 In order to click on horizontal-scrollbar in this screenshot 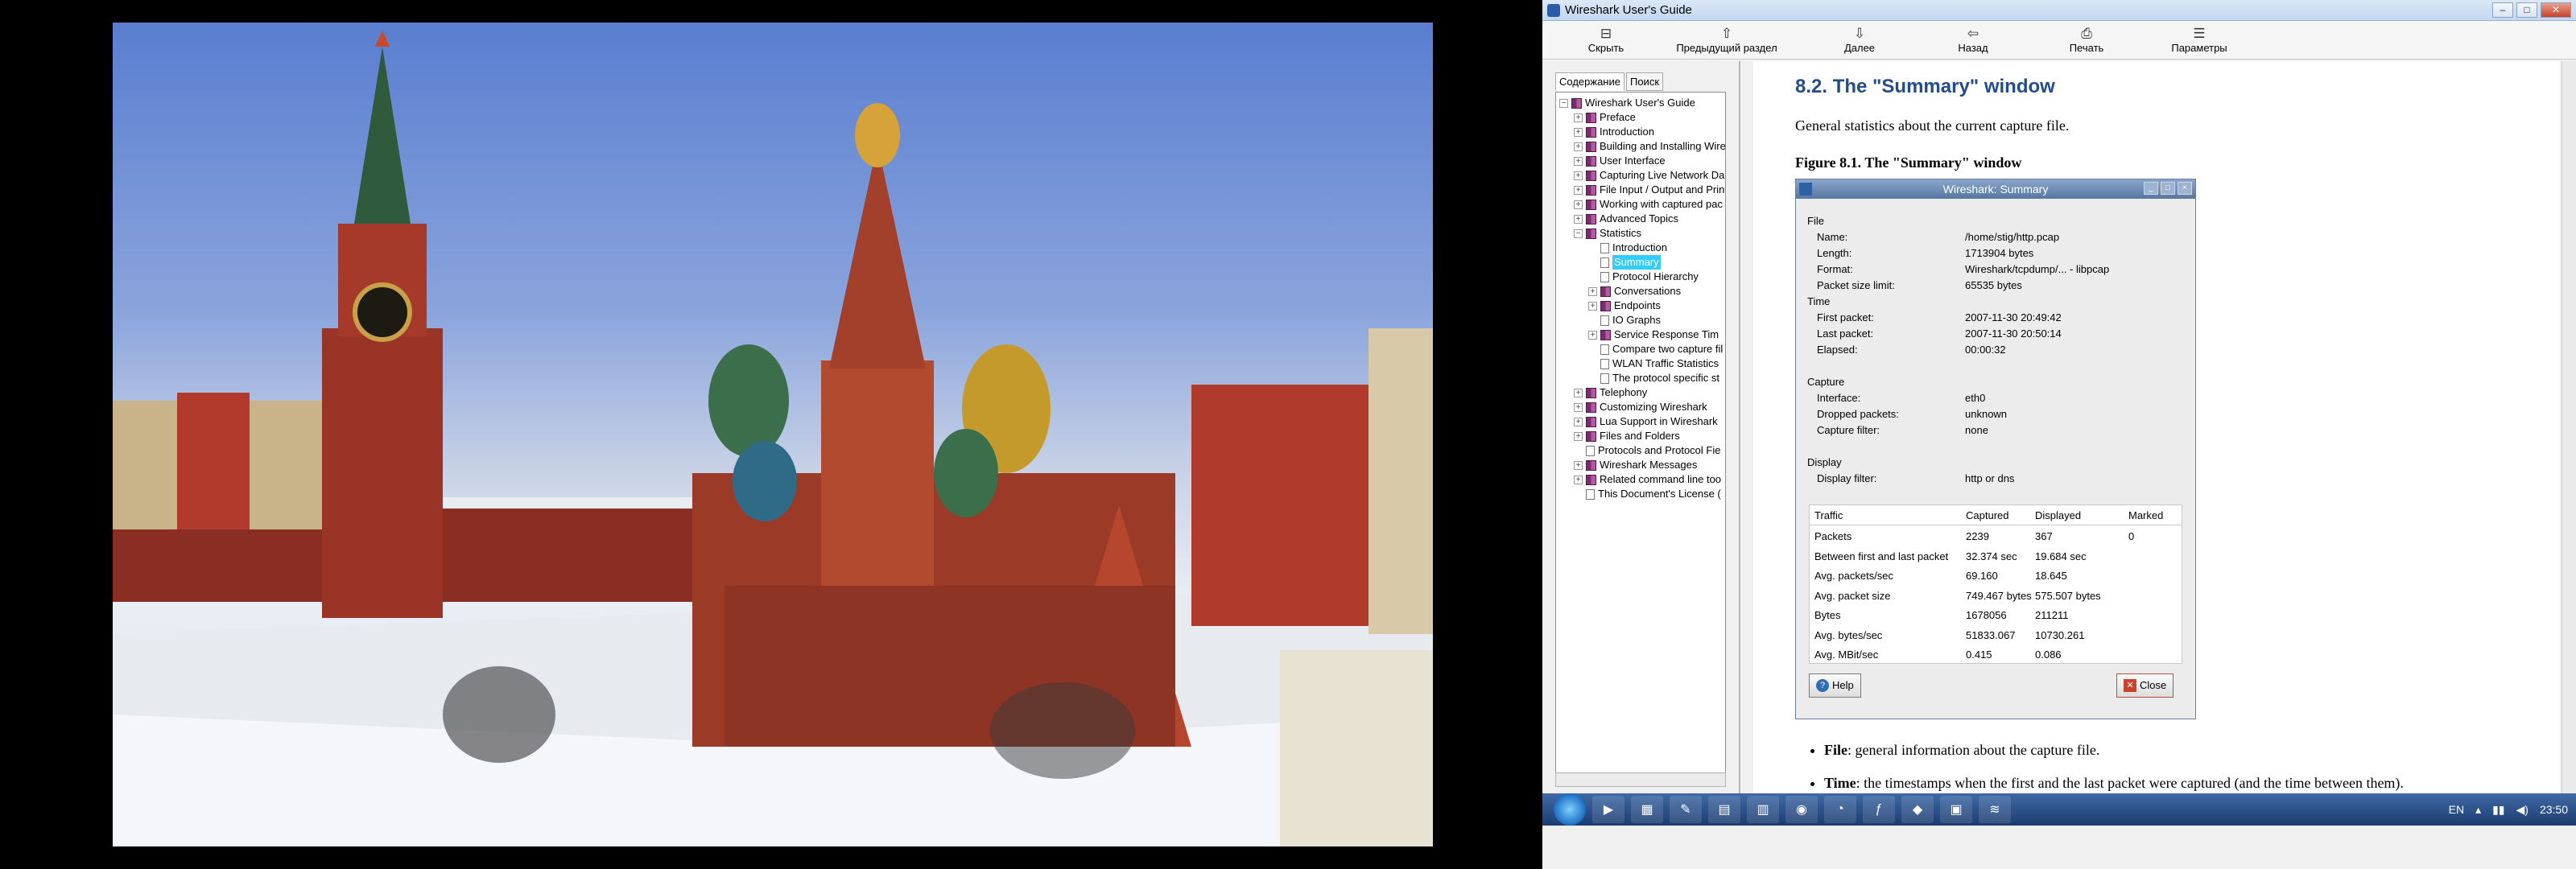, I will do `click(1640, 779)`.